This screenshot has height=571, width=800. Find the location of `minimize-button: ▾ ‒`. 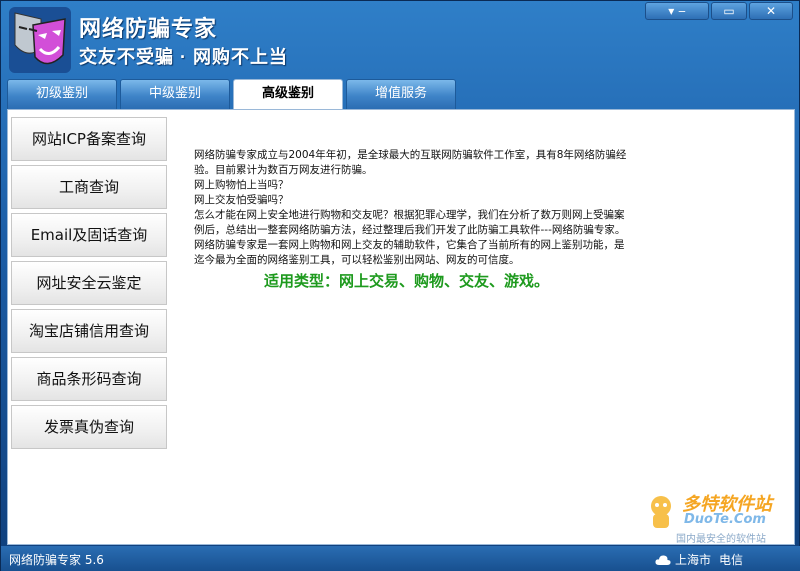

minimize-button: ▾ ‒ is located at coordinates (677, 11).